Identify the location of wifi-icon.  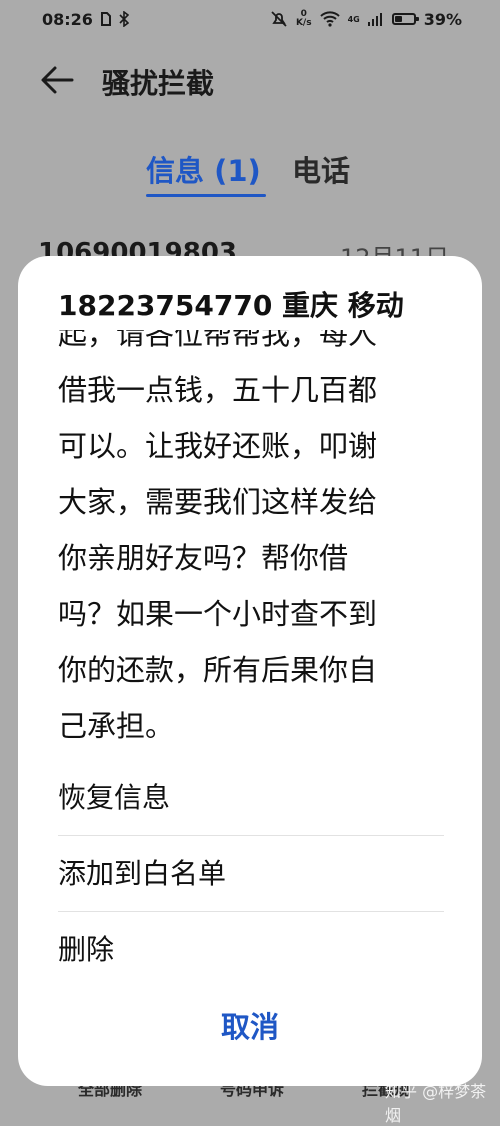
(329, 19).